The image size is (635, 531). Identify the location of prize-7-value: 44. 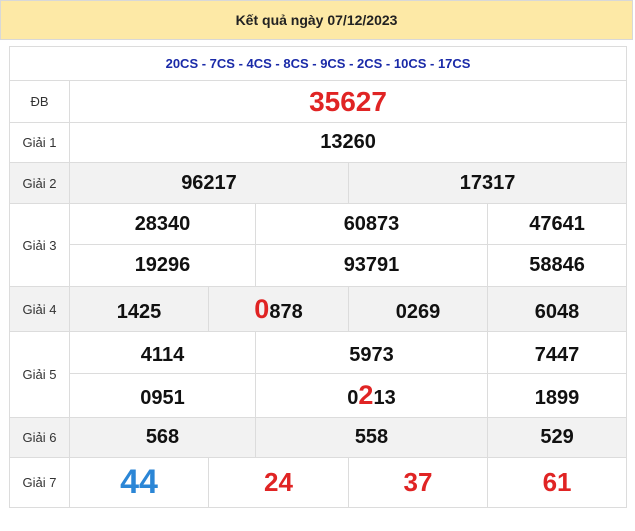
(139, 482).